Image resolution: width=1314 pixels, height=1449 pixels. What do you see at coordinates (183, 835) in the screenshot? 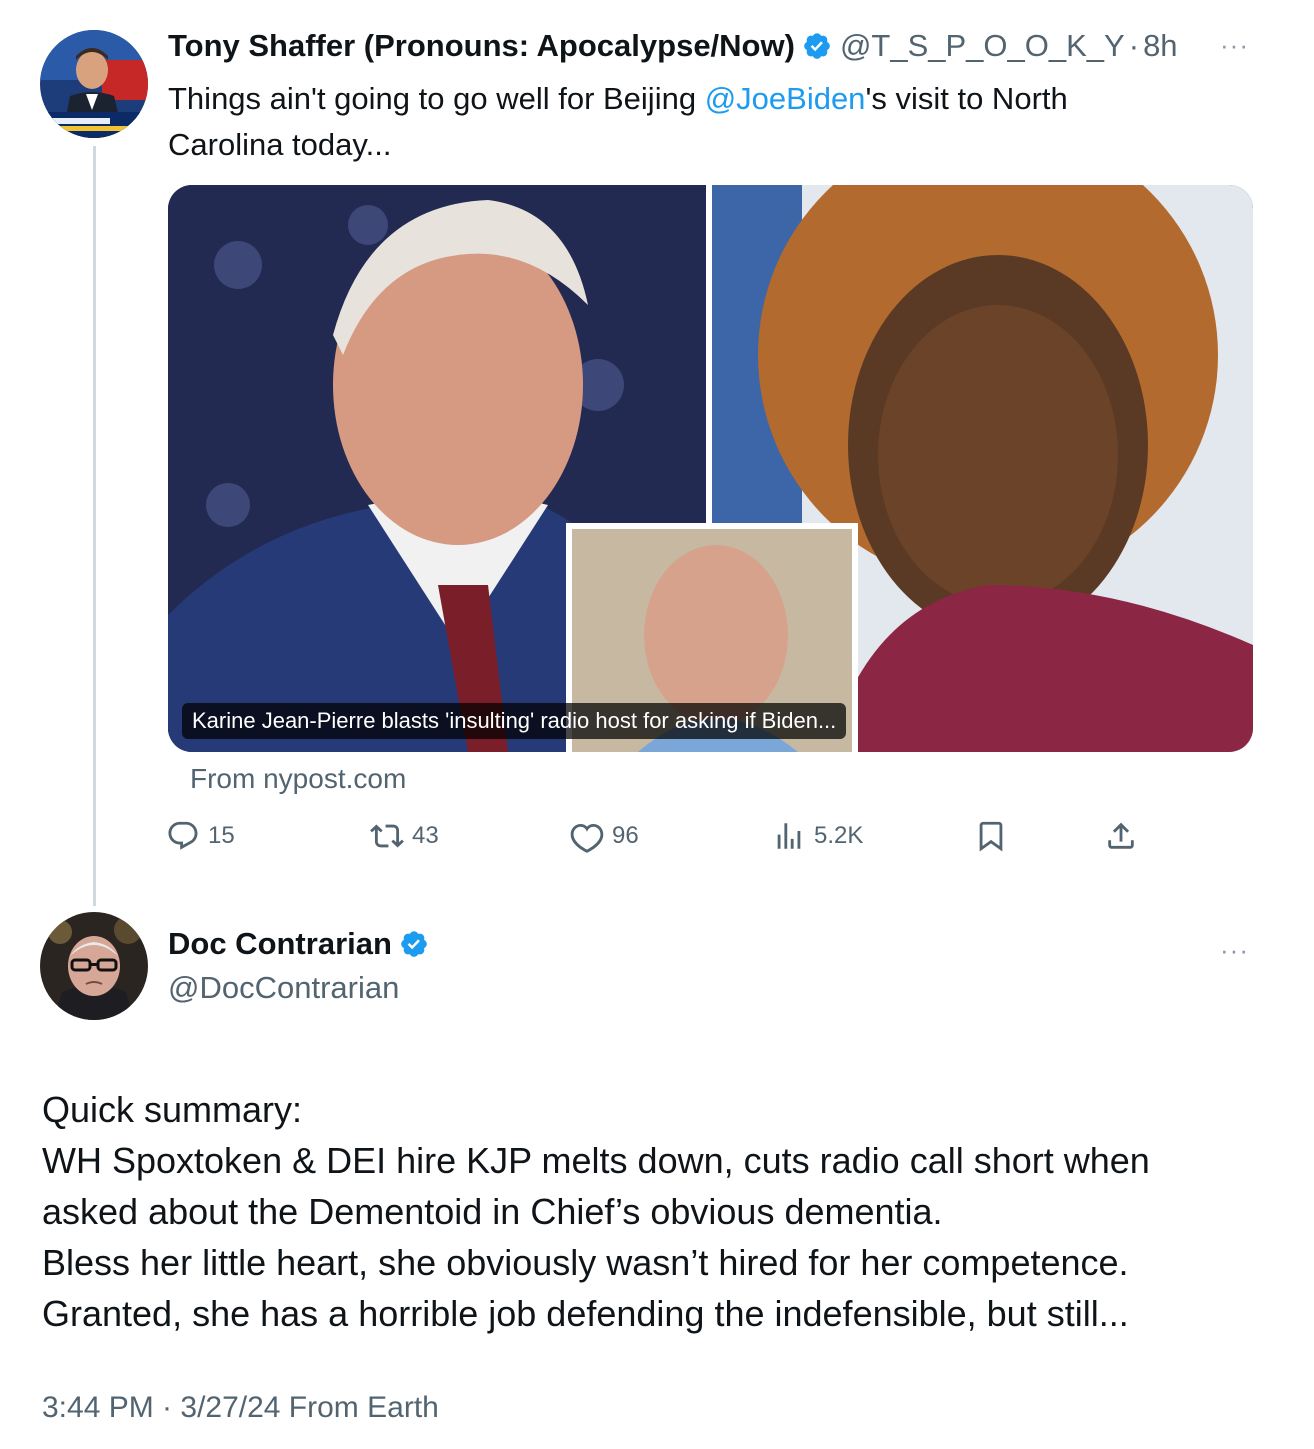
I see `reply-icon` at bounding box center [183, 835].